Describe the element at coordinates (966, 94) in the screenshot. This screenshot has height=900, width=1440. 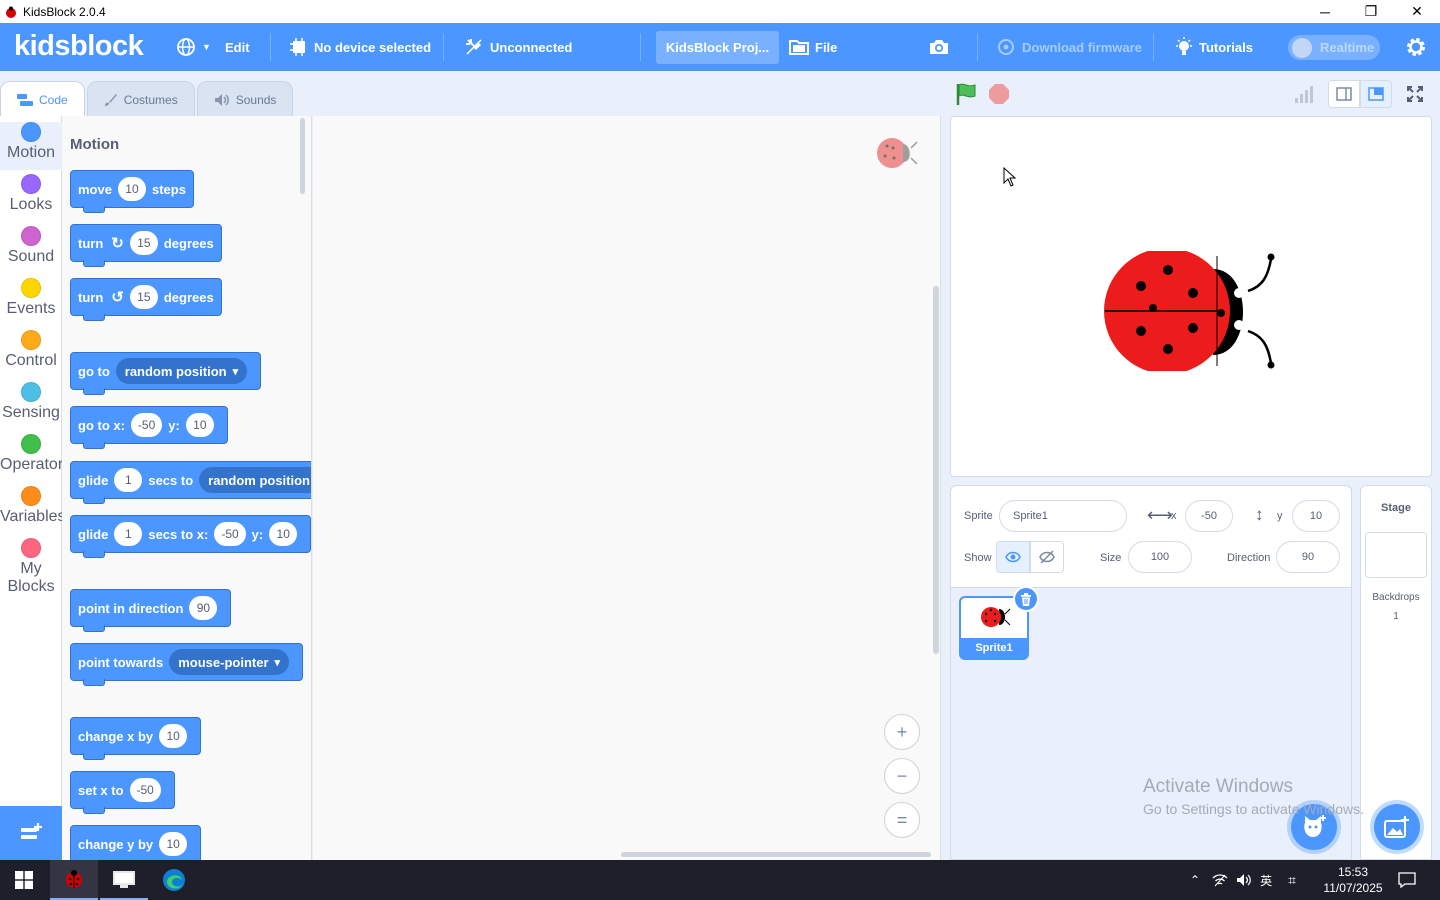
I see `green-flag-button` at that location.